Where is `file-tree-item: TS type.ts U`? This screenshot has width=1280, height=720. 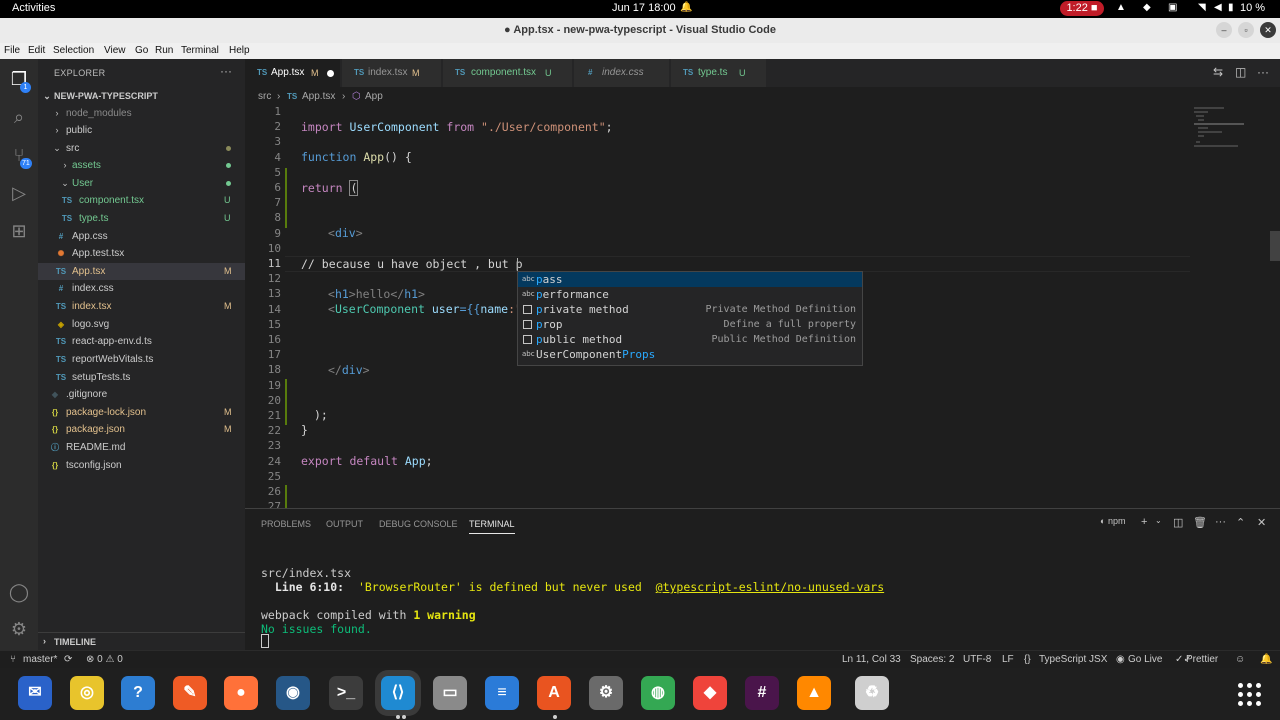 file-tree-item: TS type.ts U is located at coordinates (141, 218).